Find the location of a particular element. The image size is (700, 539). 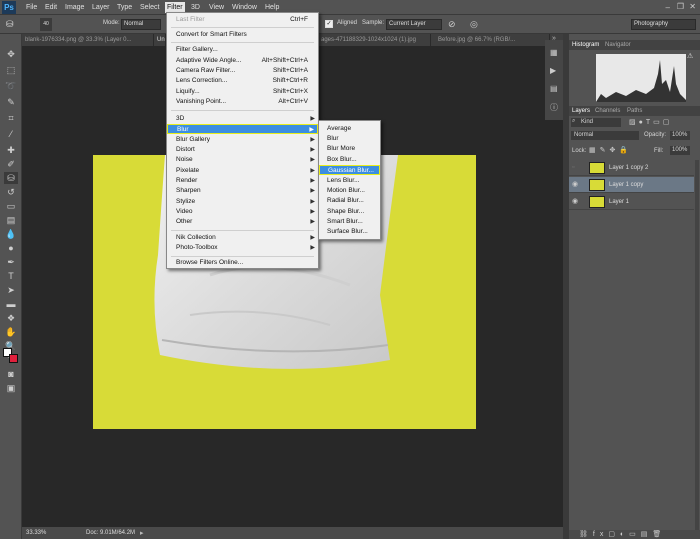

history-brush-tool-icon: ↺ is located at coordinates (11, 192).